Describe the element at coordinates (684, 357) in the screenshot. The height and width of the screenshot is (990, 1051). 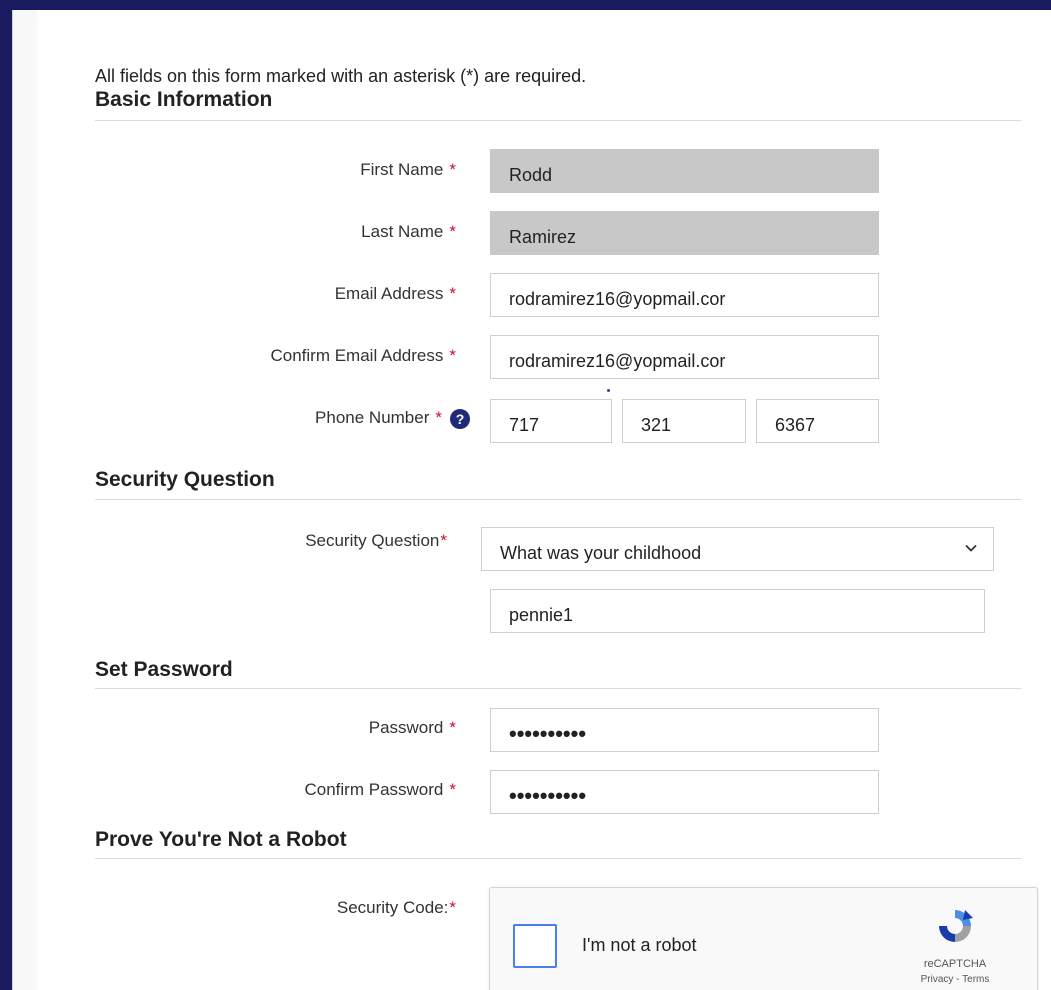
I see `confirm-email-address-field: rodramirez16@yopmail.cor` at that location.